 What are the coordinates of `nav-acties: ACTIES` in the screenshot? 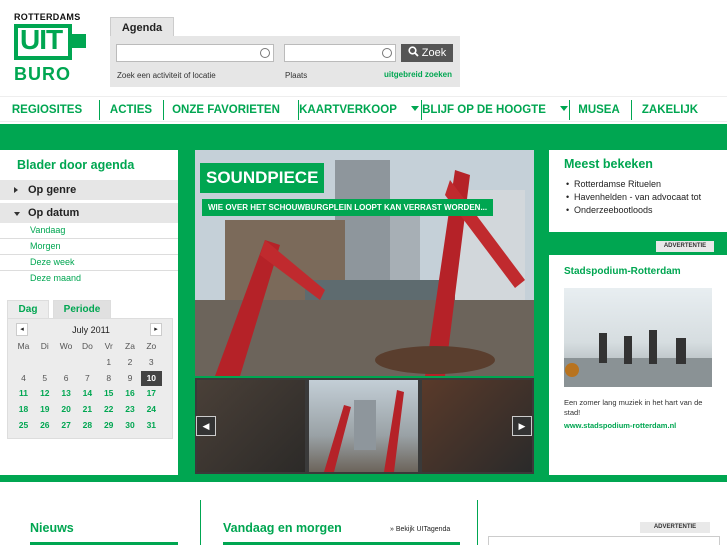 It's located at (131, 110).